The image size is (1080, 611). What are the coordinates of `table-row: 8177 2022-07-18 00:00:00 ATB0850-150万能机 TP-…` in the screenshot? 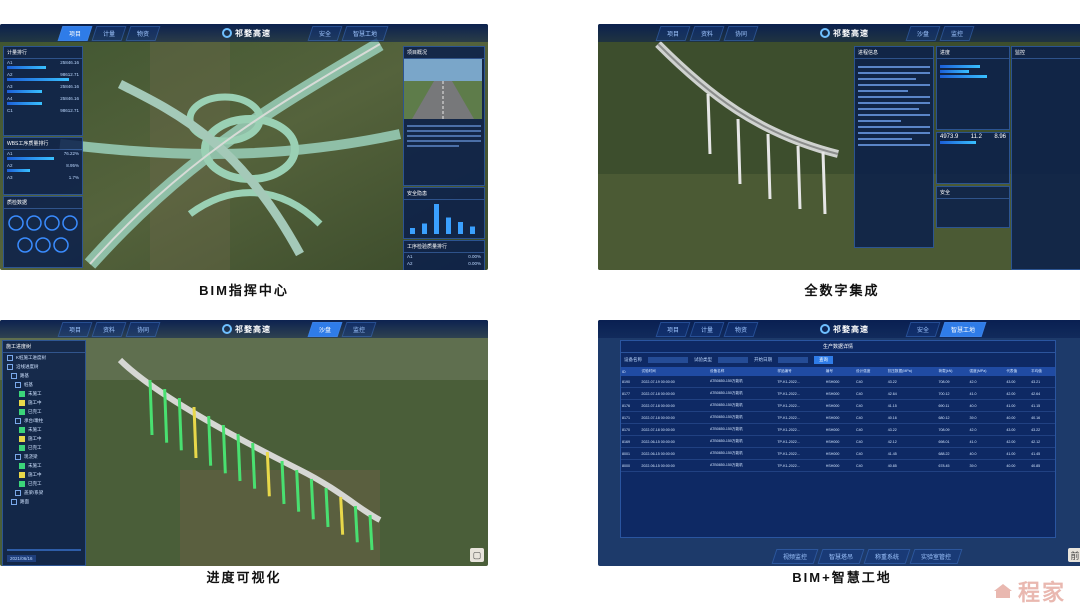 It's located at (838, 393).